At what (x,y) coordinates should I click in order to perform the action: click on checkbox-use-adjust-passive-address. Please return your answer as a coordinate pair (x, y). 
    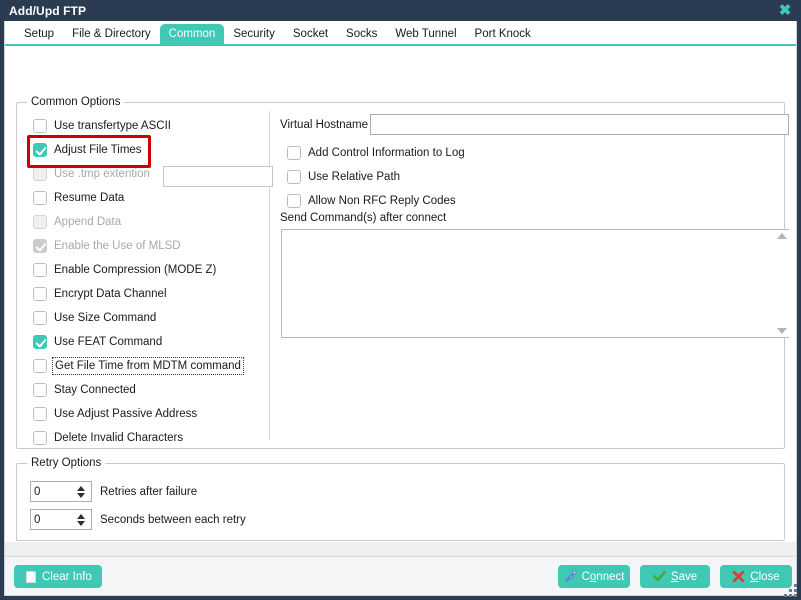
    Looking at the image, I should click on (40, 414).